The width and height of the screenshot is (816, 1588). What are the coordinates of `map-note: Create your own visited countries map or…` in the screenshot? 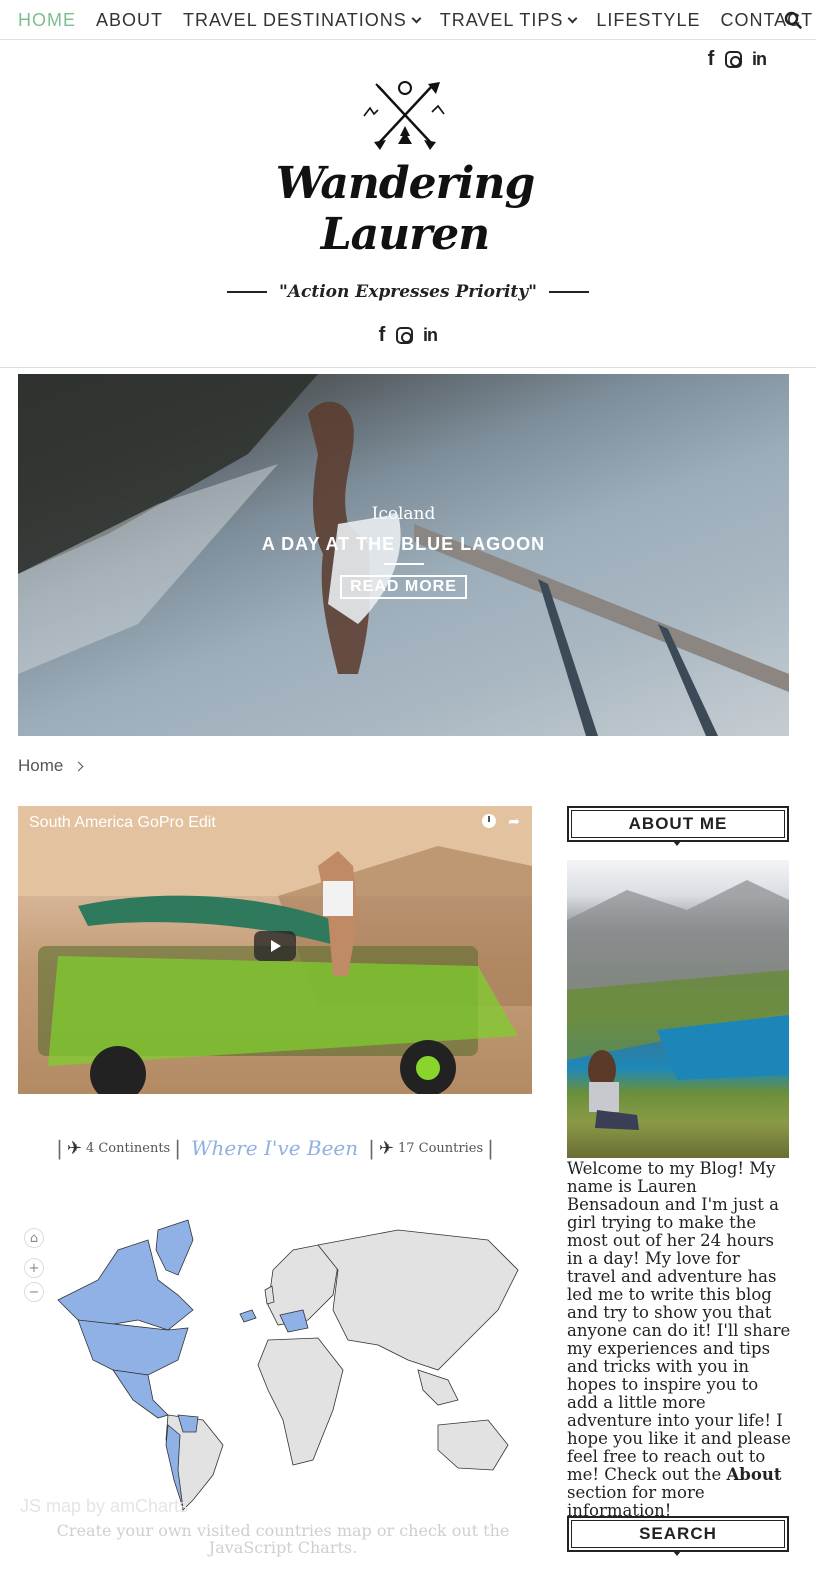 It's located at (283, 1539).